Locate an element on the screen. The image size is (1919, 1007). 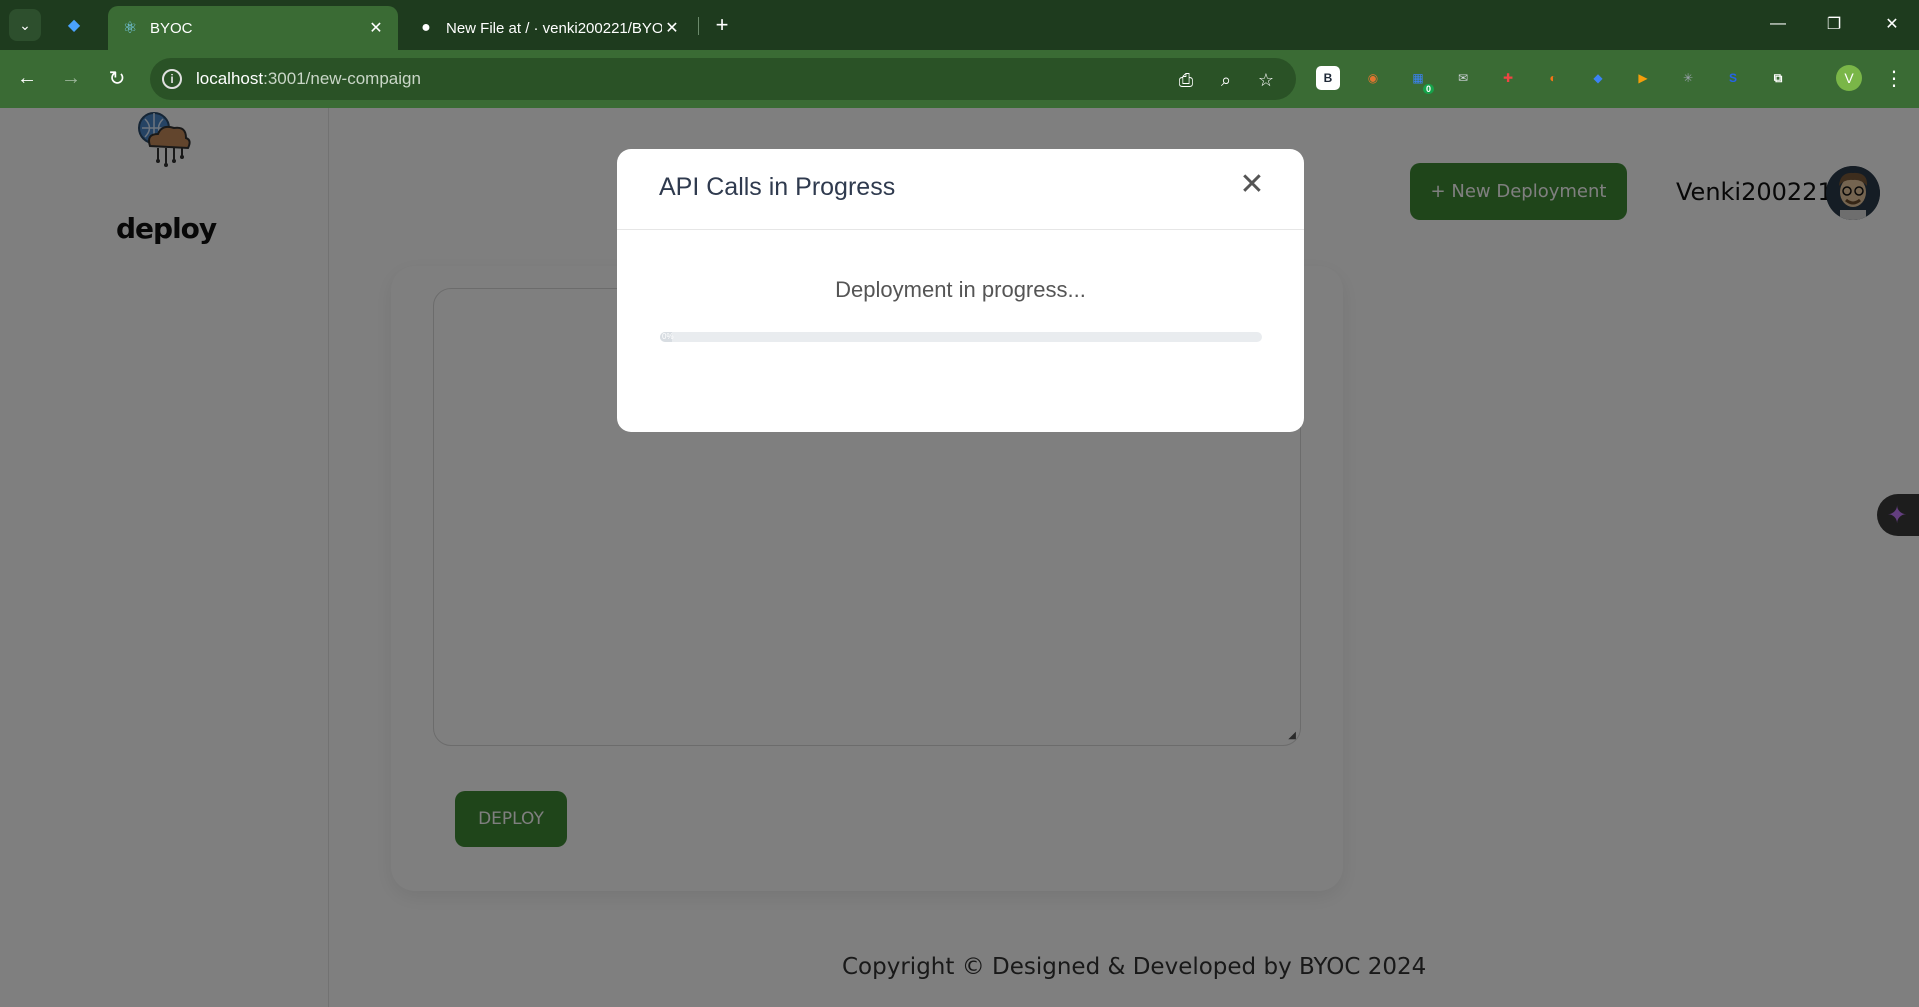
tab-byoc: ⚛ BYOC ✕ is located at coordinates (253, 28).